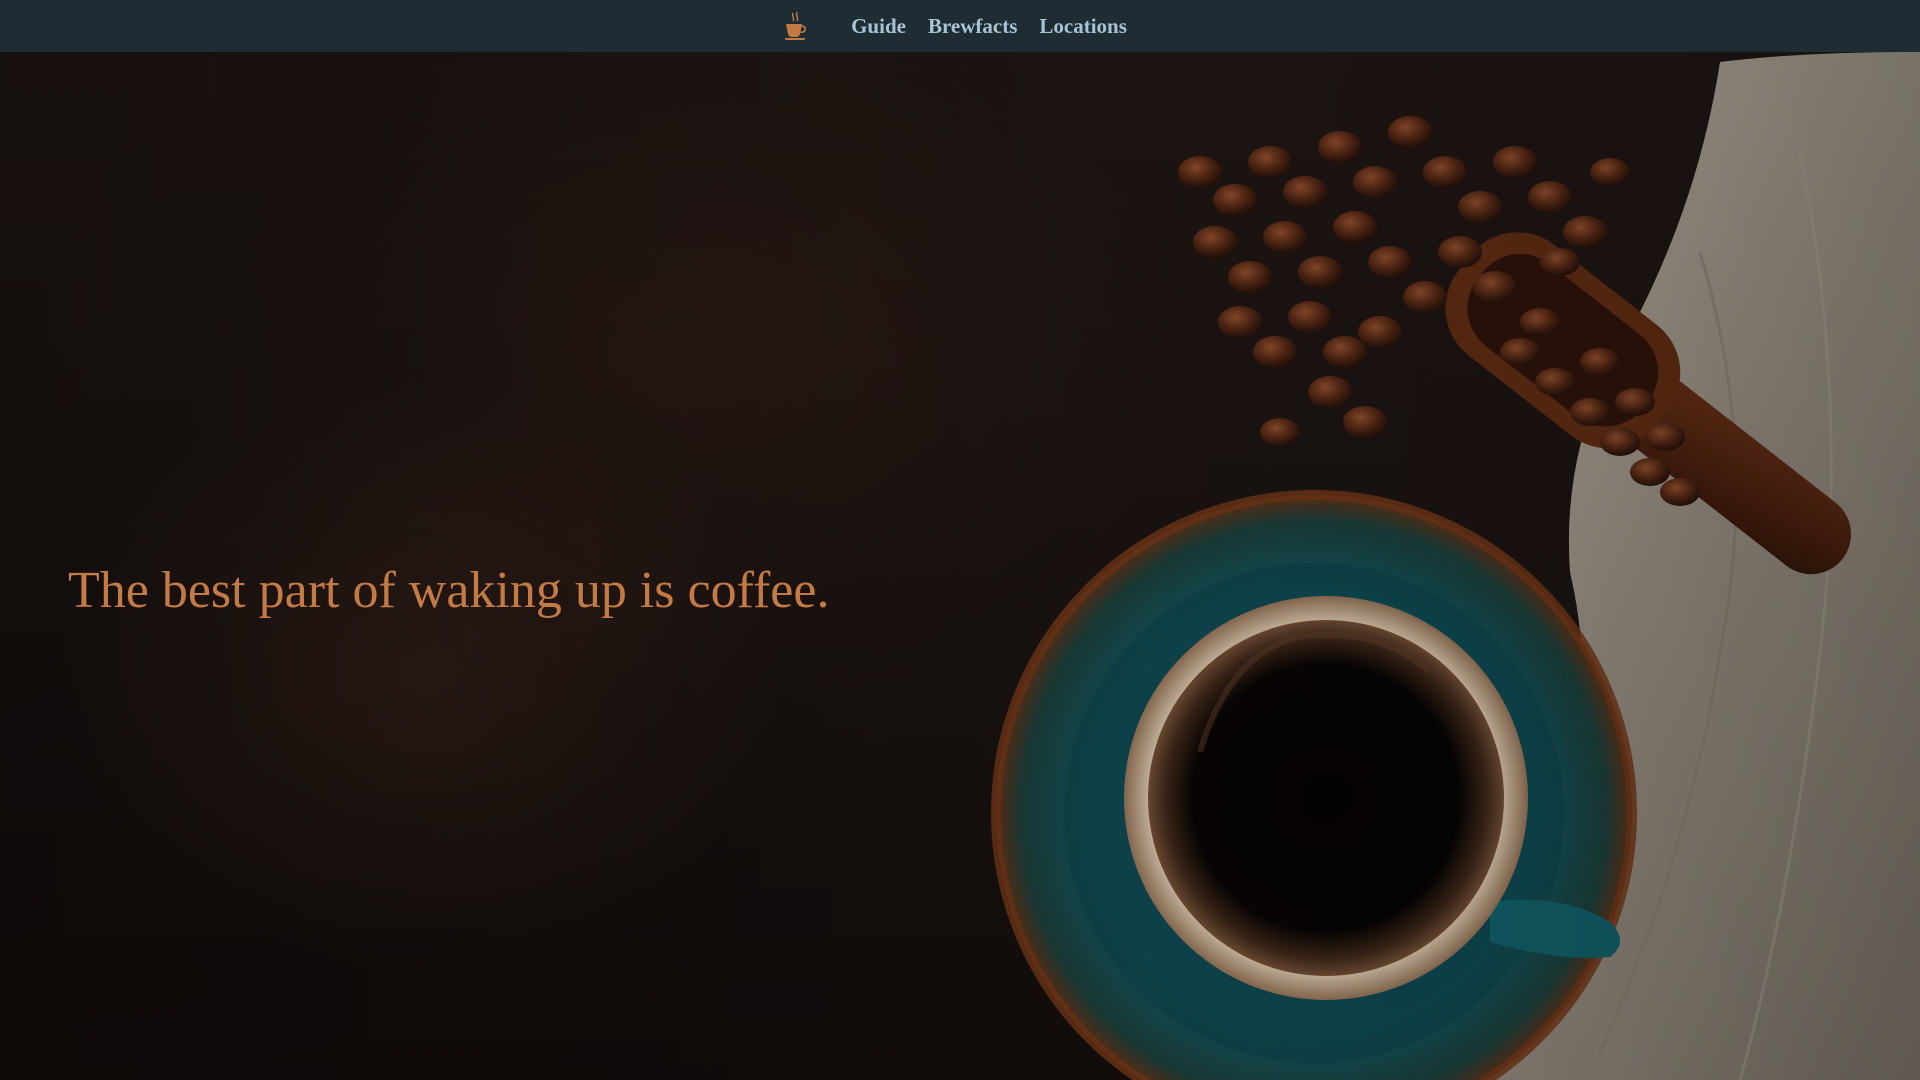 The width and height of the screenshot is (1920, 1080). I want to click on hero-tagline: The best part of waking up is coffee., so click(449, 590).